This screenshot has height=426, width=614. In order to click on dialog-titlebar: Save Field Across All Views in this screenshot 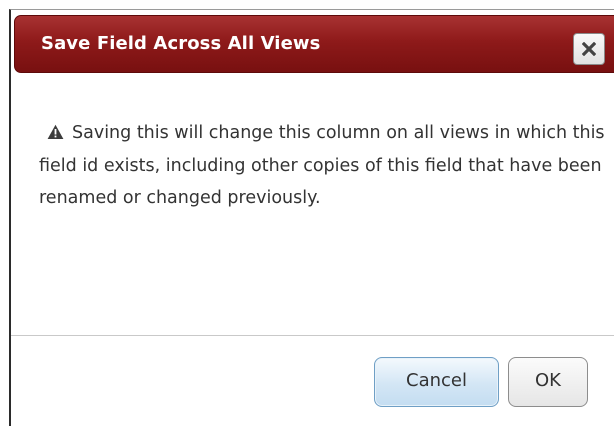, I will do `click(314, 44)`.